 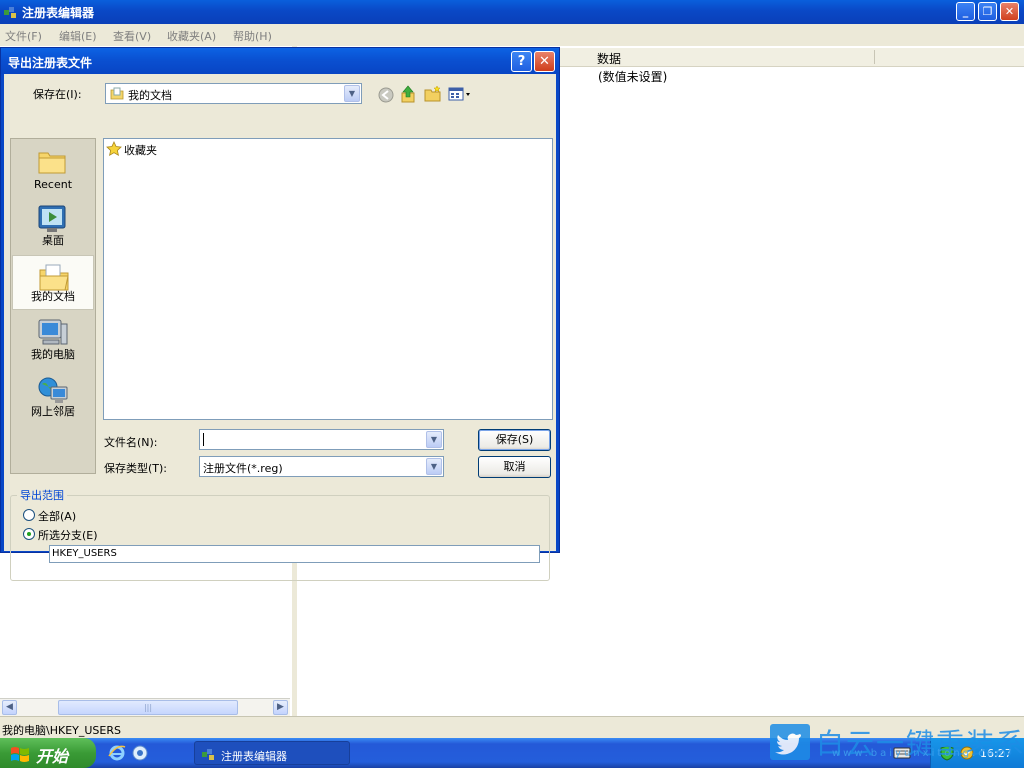 What do you see at coordinates (117, 93) in the screenshot?
I see `my-documents-small-icon` at bounding box center [117, 93].